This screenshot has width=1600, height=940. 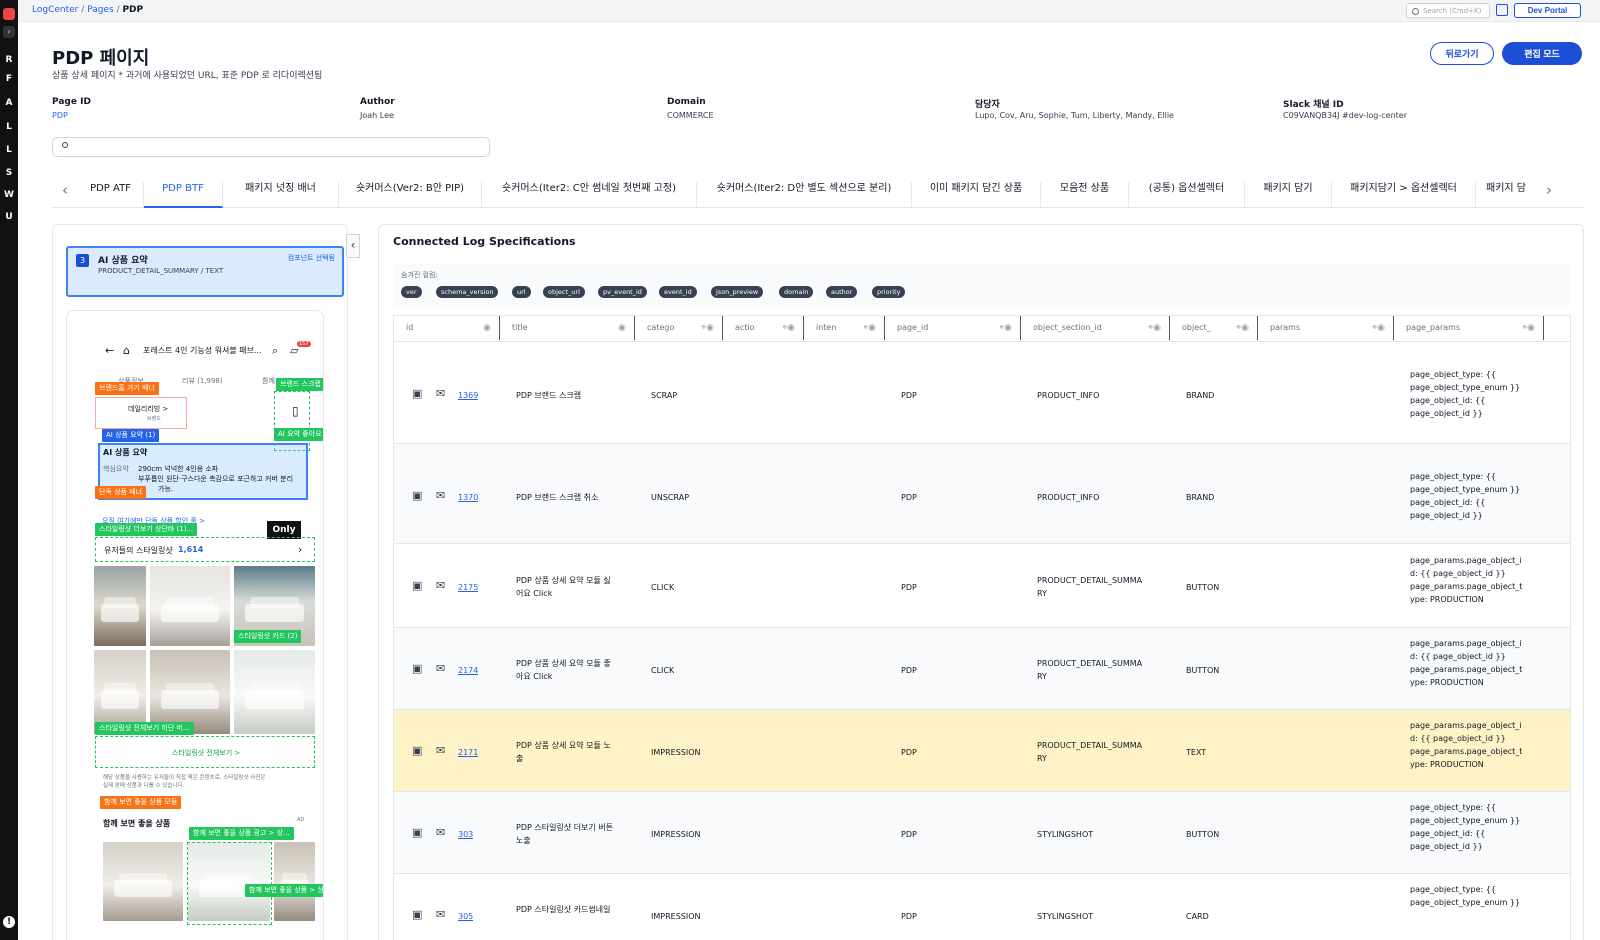 I want to click on column-header-intent: inten ⌖◉, so click(x=844, y=328).